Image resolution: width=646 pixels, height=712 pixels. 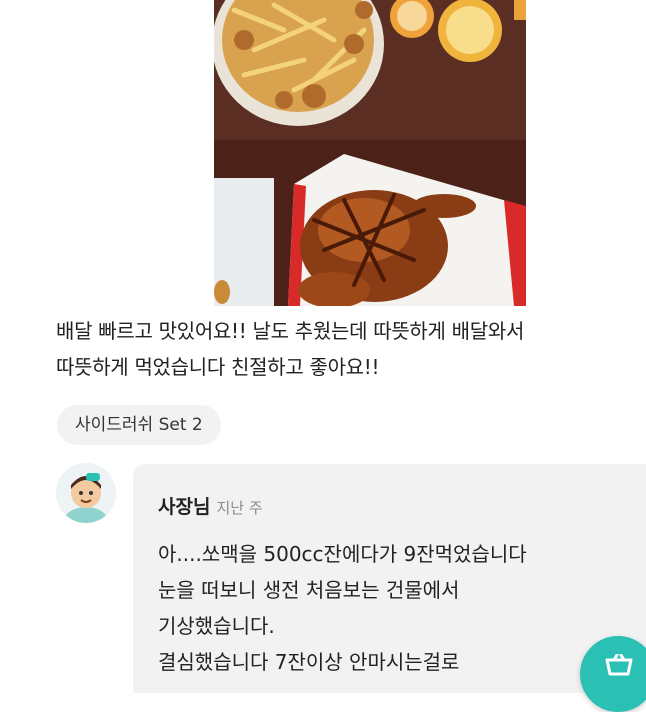 What do you see at coordinates (216, 626) in the screenshot?
I see `reply-text-line: 기상했습니다.` at bounding box center [216, 626].